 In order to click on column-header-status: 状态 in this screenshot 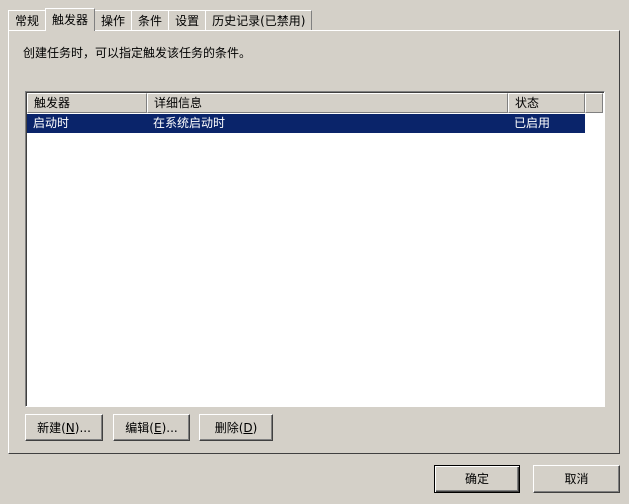, I will do `click(546, 103)`.